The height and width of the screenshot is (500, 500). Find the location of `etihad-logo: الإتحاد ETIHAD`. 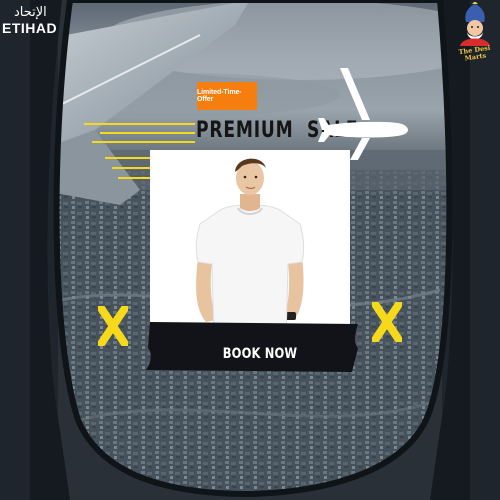

etihad-logo: الإتحاد ETIHAD is located at coordinates (32, 21).